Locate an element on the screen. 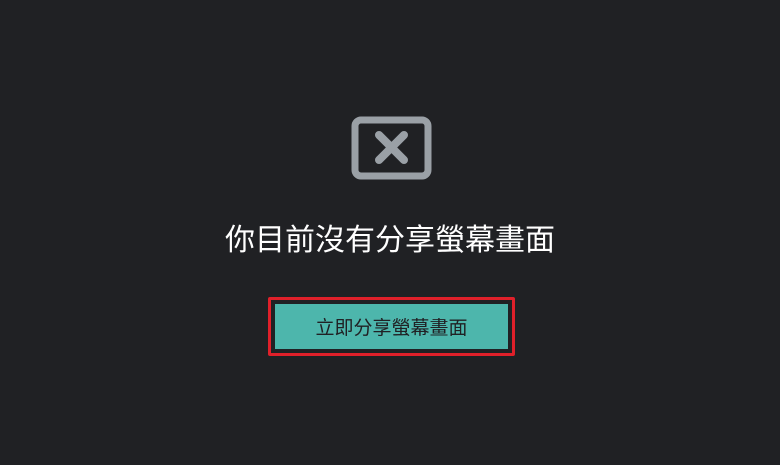 This screenshot has width=780, height=465. screen-share-off-icon is located at coordinates (391, 148).